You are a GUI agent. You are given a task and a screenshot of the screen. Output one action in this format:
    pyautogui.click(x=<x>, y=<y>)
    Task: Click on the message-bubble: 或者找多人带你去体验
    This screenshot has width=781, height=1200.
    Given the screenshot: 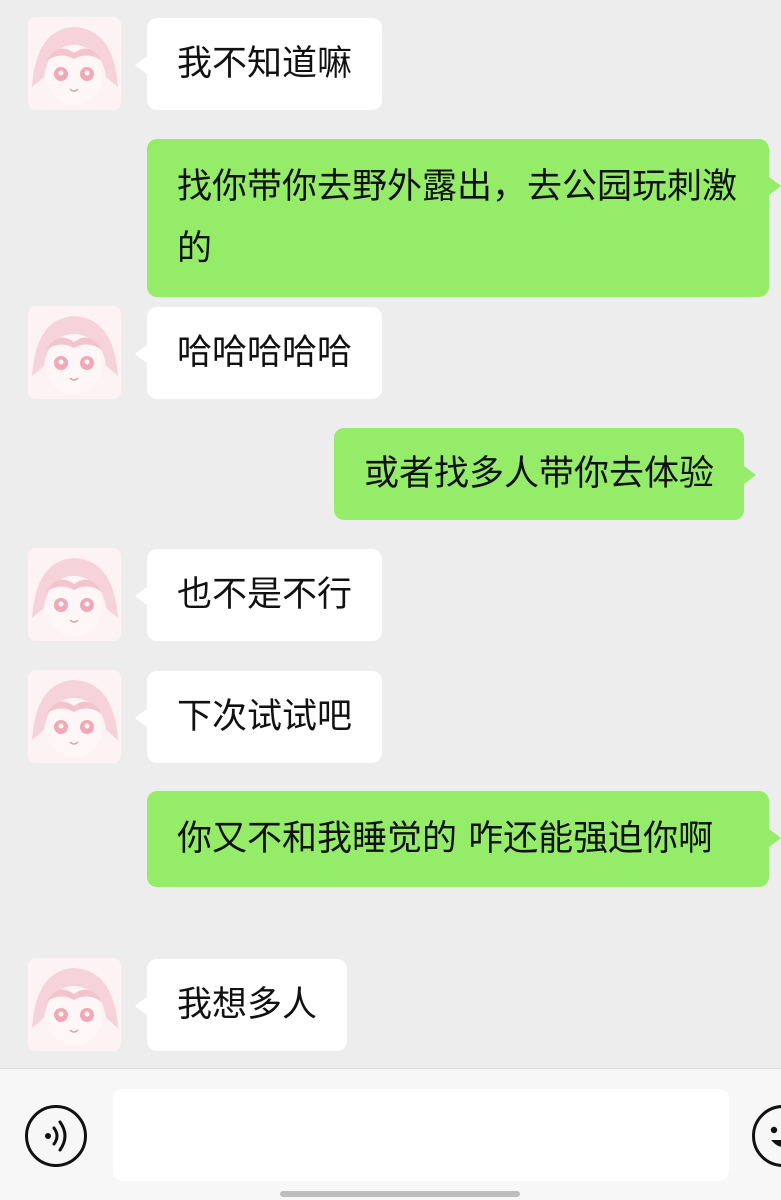 What is the action you would take?
    pyautogui.click(x=545, y=474)
    